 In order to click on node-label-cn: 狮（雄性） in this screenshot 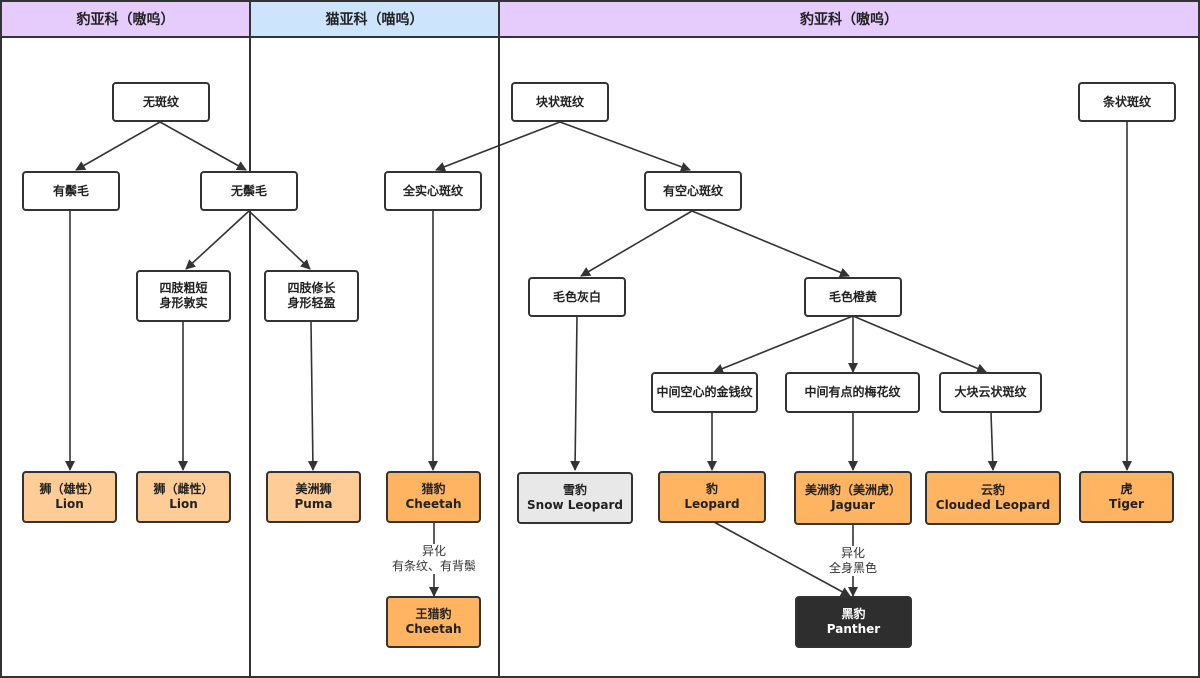, I will do `click(69, 489)`.